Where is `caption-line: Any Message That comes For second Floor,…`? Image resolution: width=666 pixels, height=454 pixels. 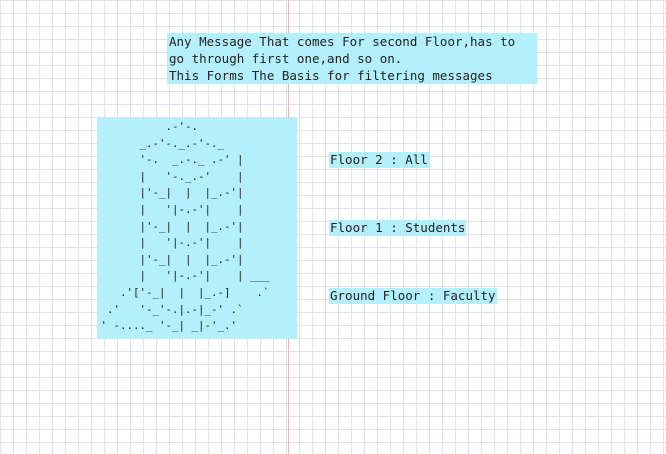
caption-line: Any Message That comes For second Floor,… is located at coordinates (342, 41).